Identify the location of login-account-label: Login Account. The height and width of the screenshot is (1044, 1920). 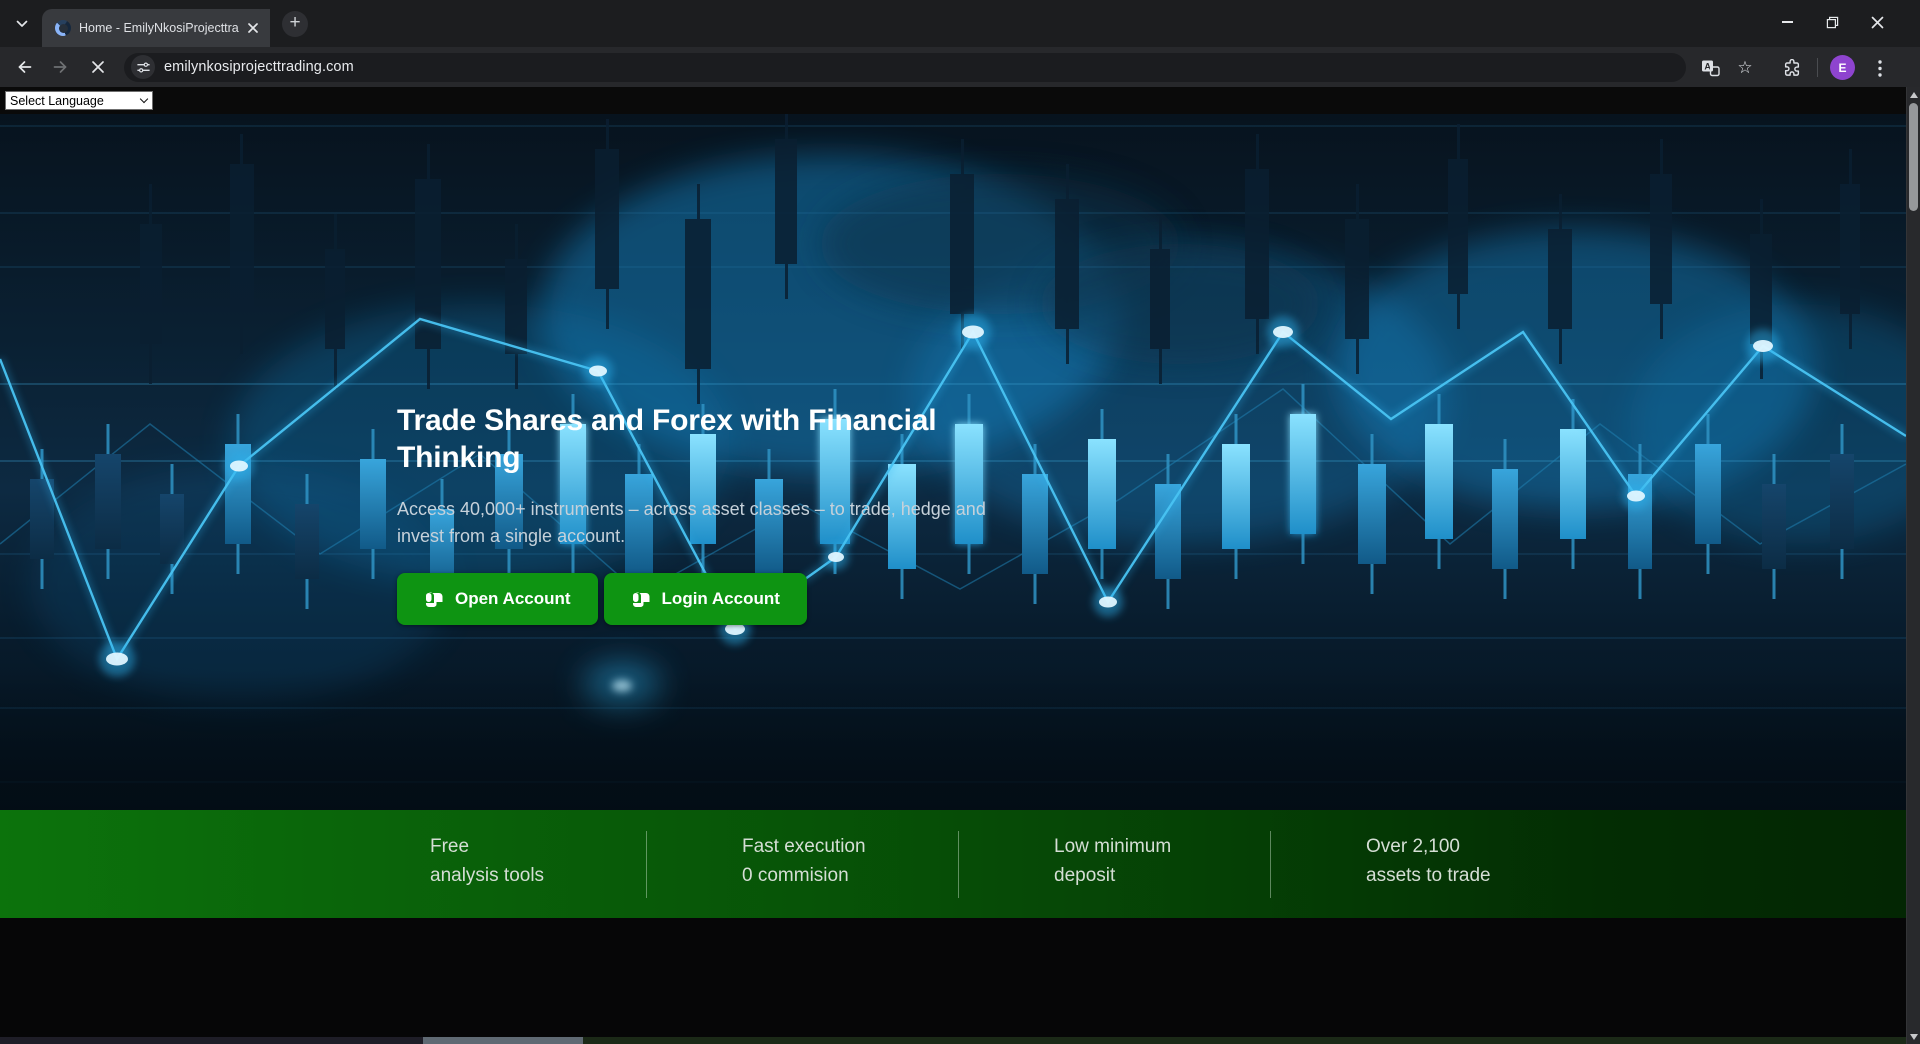
(720, 598).